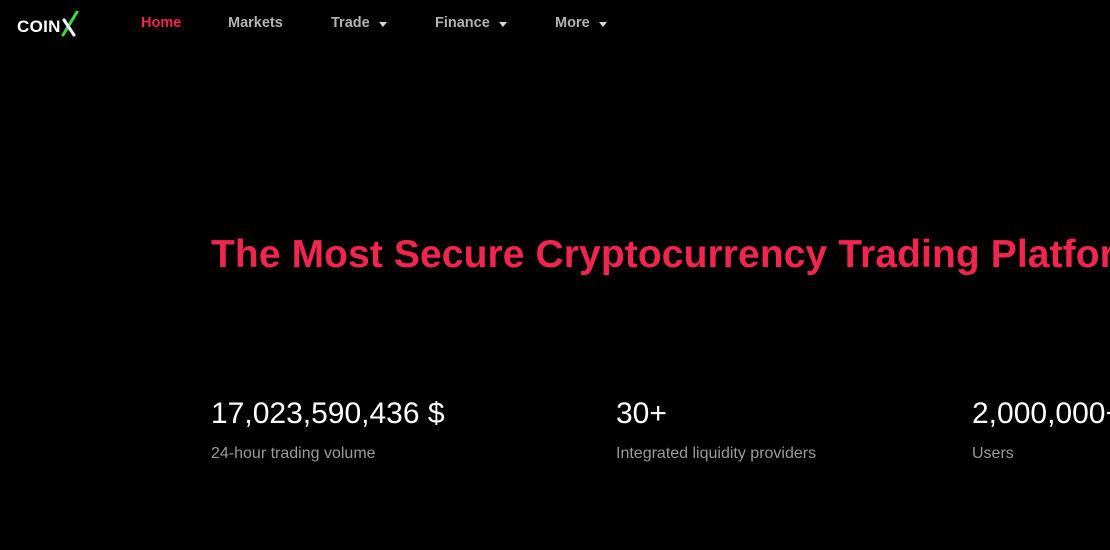  I want to click on logo-text: COIN, so click(39, 26).